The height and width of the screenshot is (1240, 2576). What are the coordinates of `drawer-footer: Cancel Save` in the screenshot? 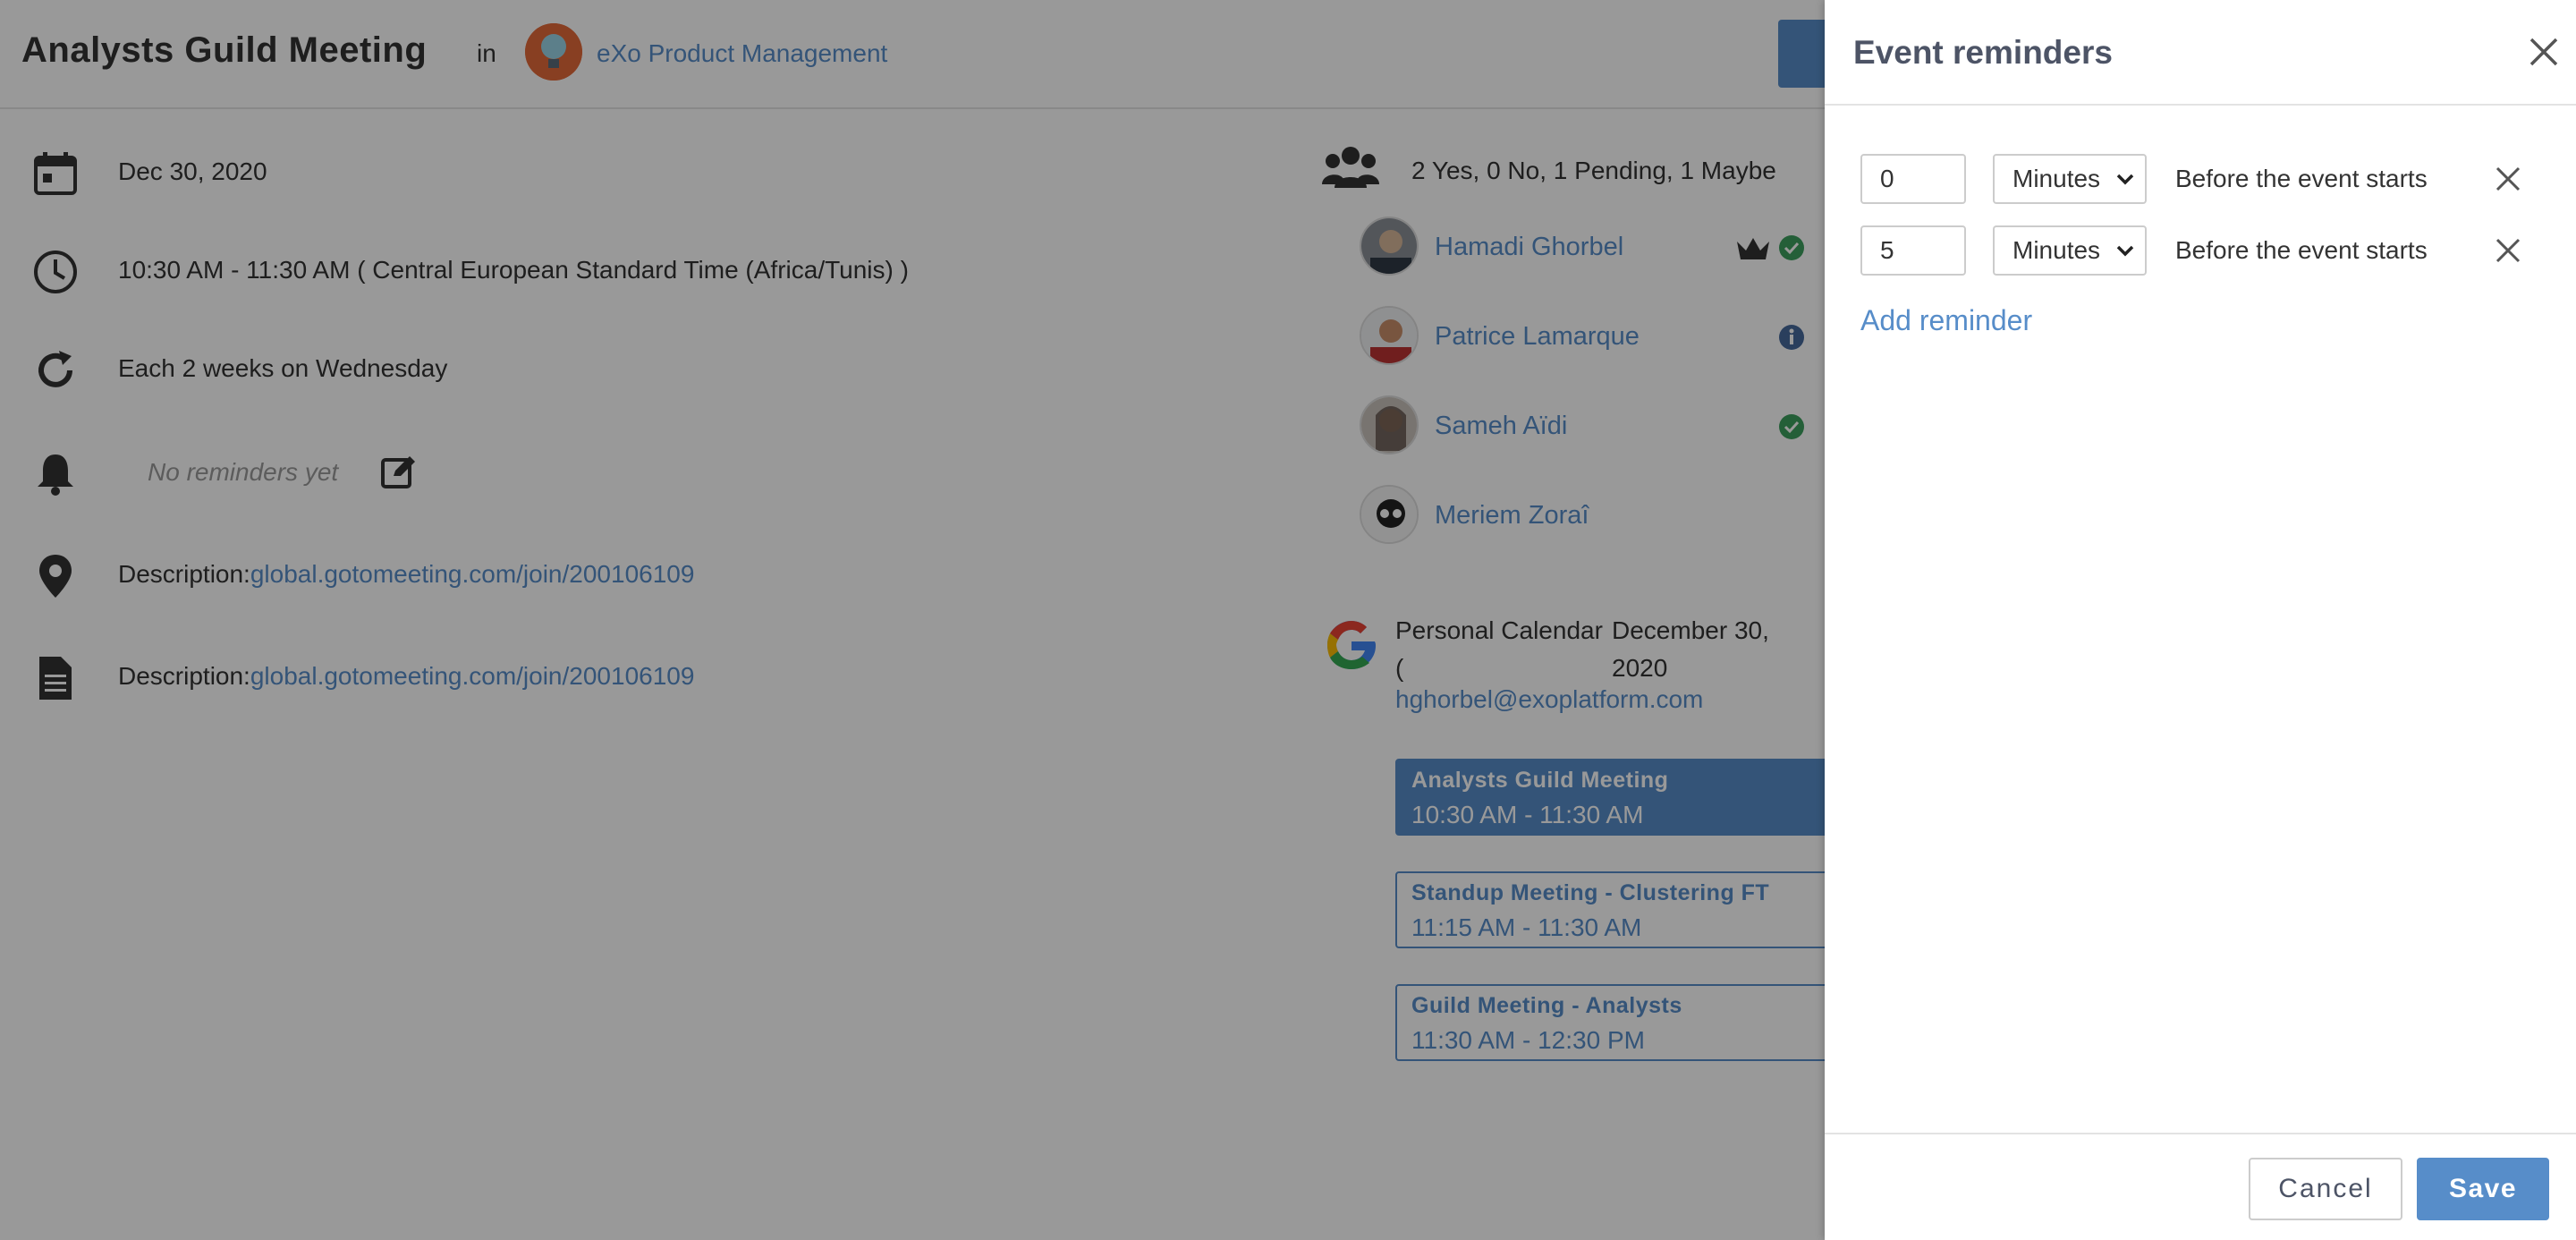 It's located at (2200, 1186).